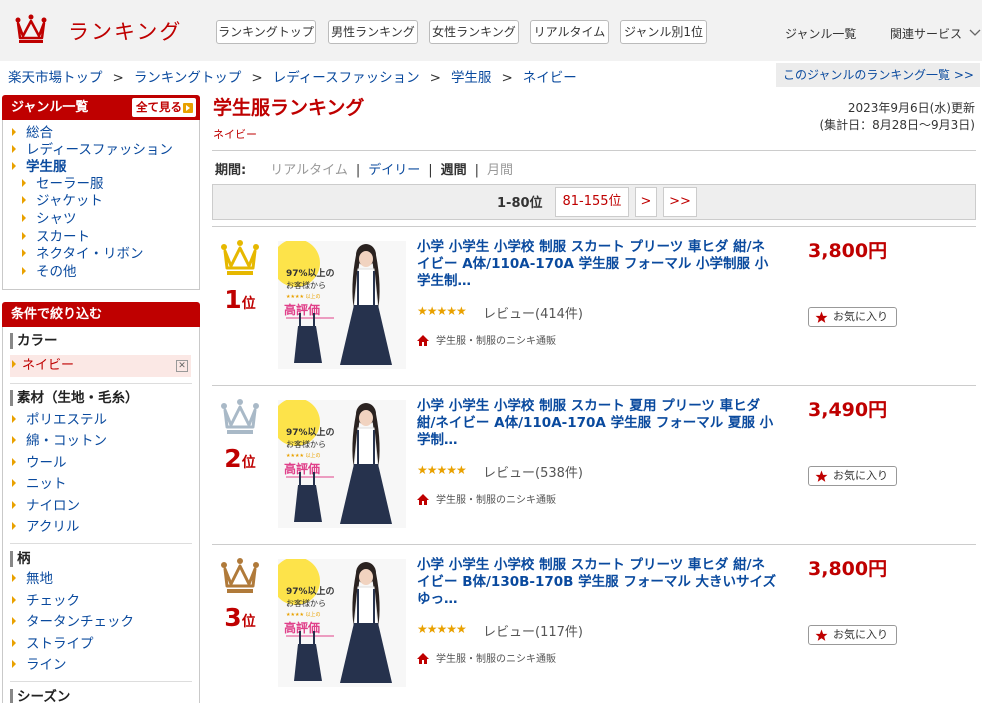 Image resolution: width=982 pixels, height=703 pixels. What do you see at coordinates (46, 463) in the screenshot?
I see `material-item-label: ウール` at bounding box center [46, 463].